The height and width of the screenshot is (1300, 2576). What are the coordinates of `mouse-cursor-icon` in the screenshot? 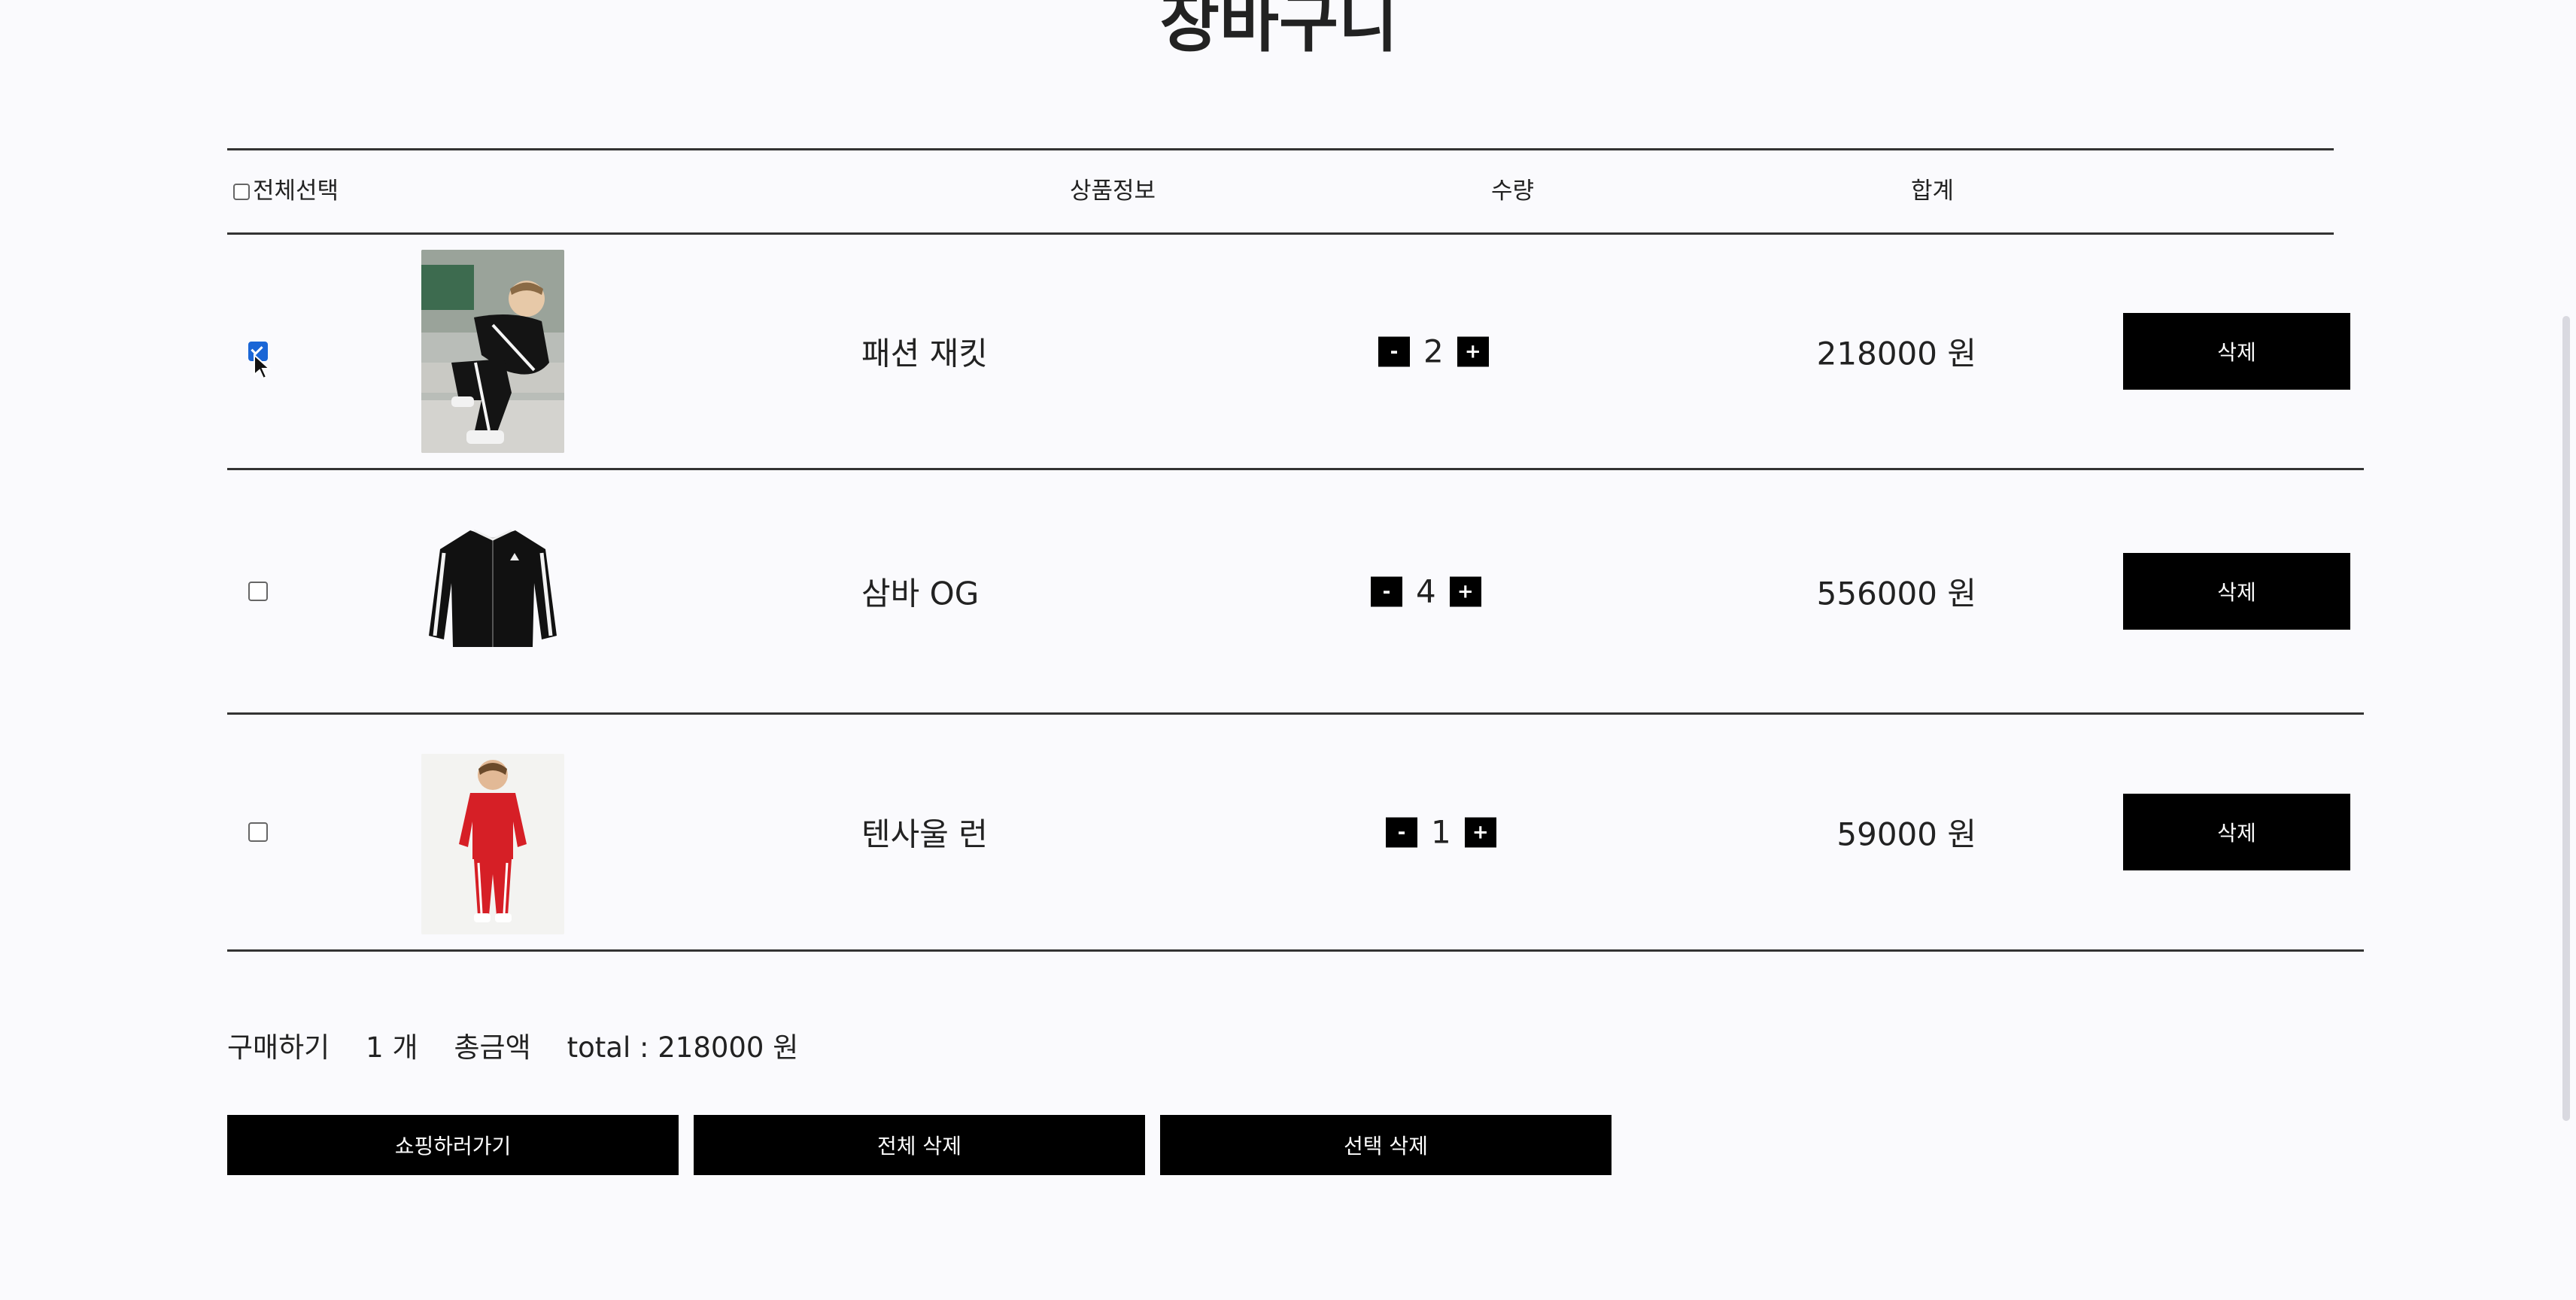 It's located at (262, 367).